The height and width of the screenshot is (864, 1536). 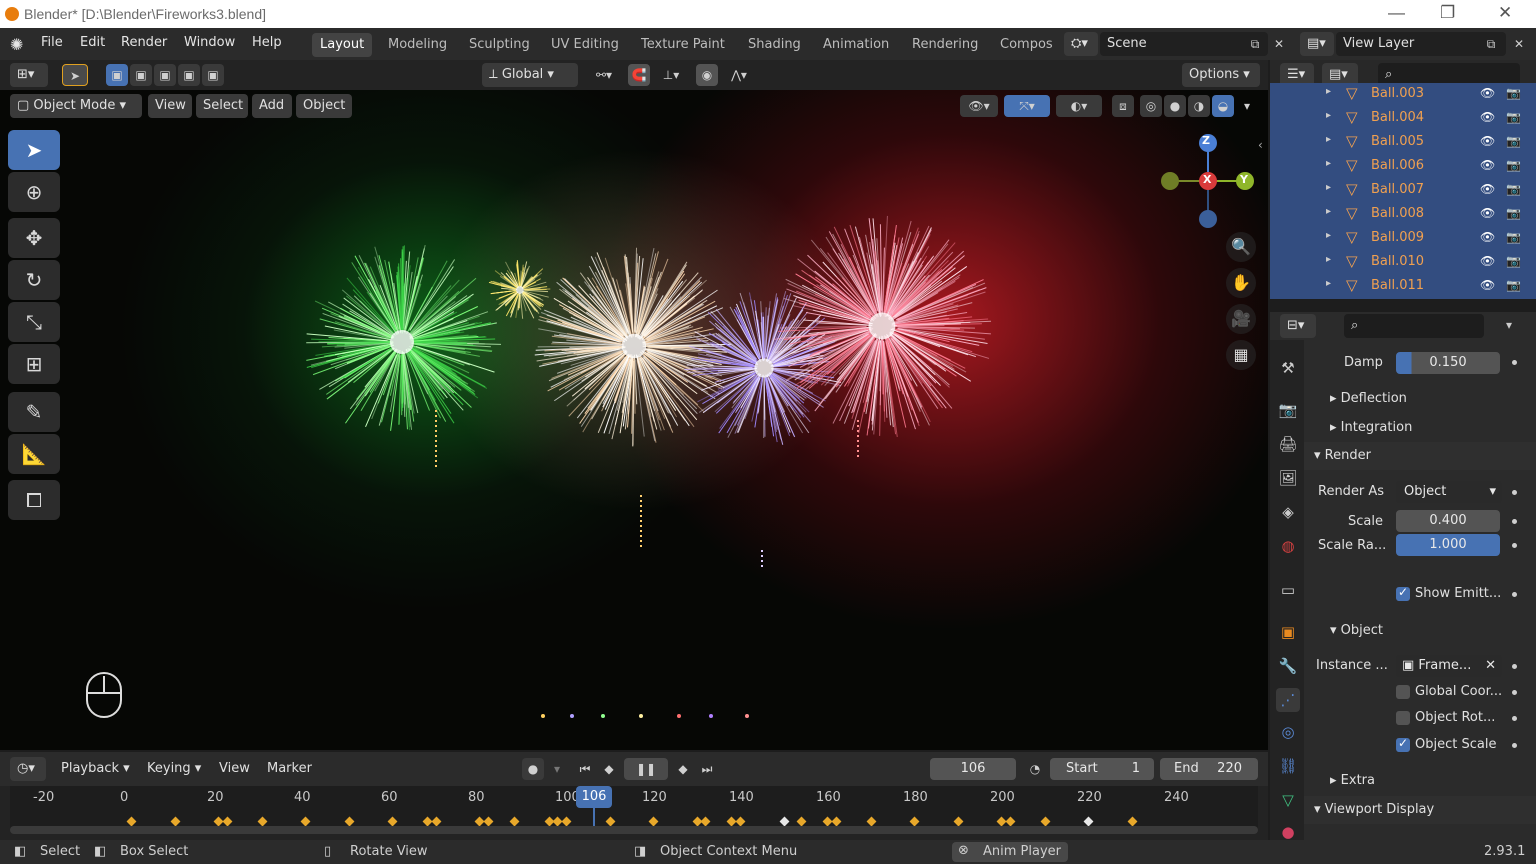 What do you see at coordinates (1403, 239) in the screenshot?
I see `outliner-row: ▸ ▽ Ball.009 👁 📷` at bounding box center [1403, 239].